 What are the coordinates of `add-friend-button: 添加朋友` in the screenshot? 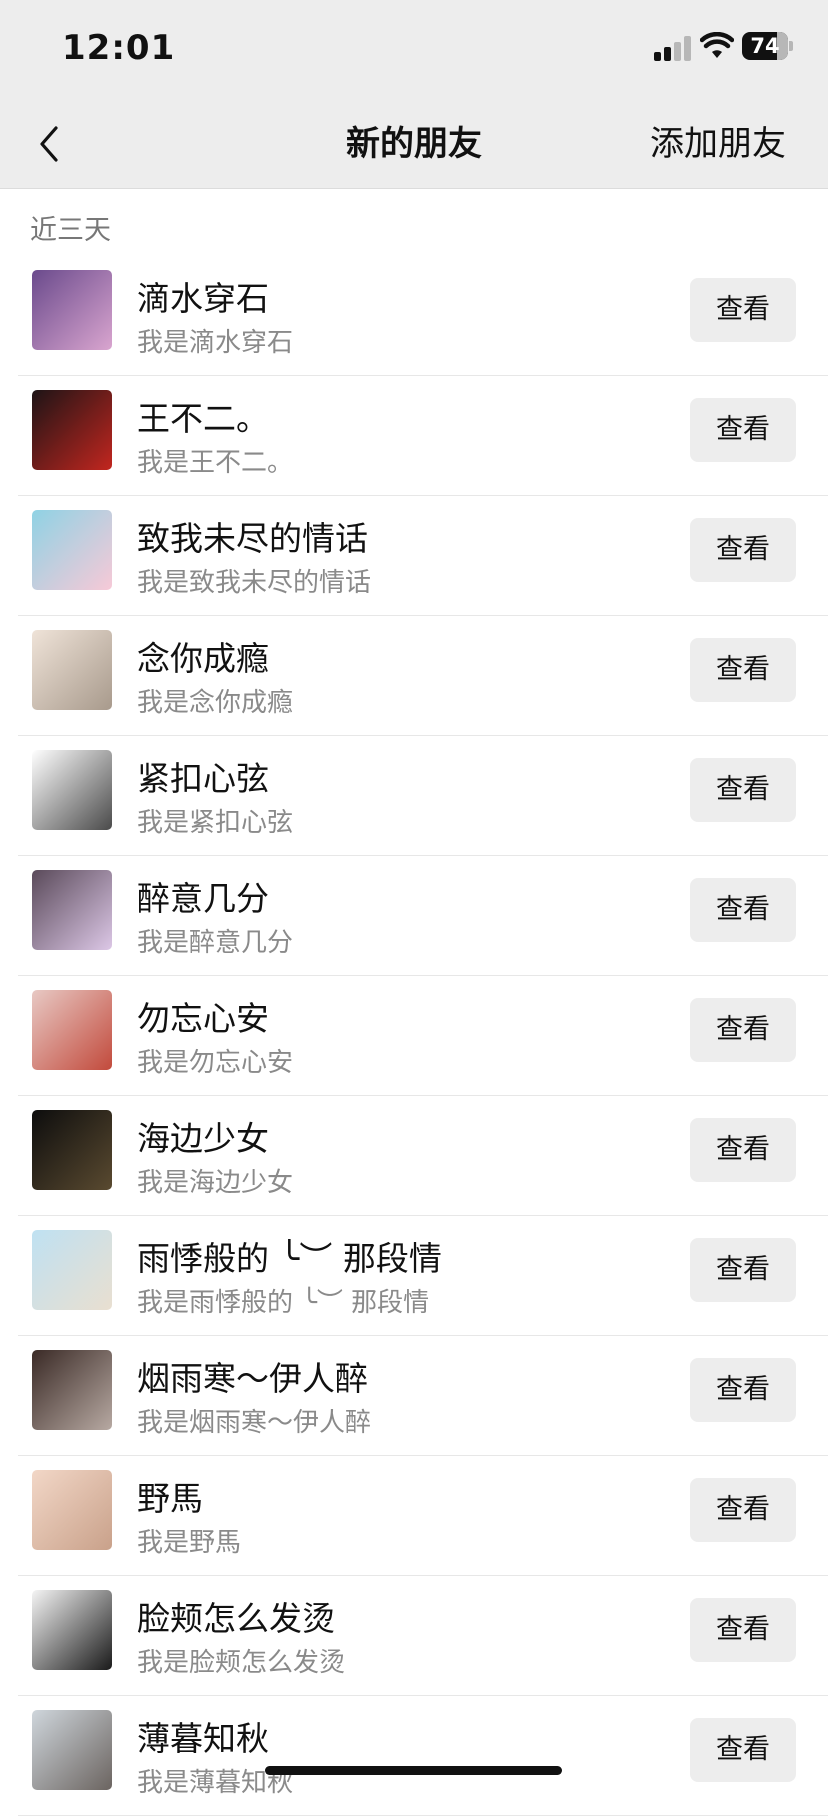 It's located at (718, 144).